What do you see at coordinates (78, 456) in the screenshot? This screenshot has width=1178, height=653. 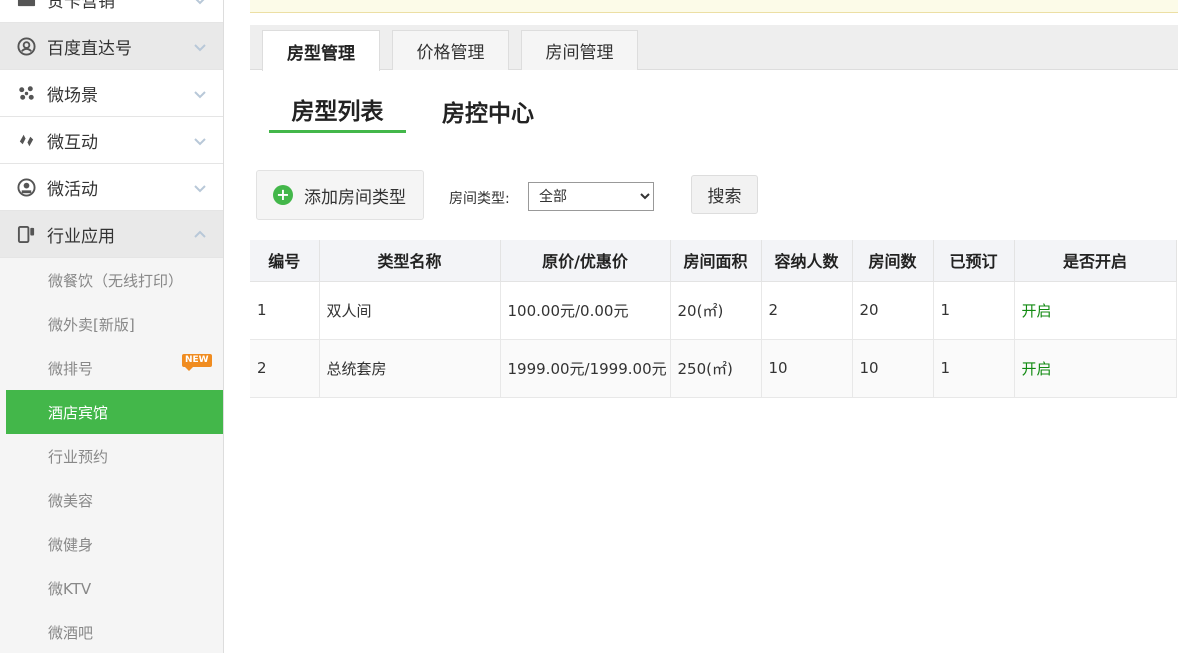 I see `submenu-item-label: 行业预约` at bounding box center [78, 456].